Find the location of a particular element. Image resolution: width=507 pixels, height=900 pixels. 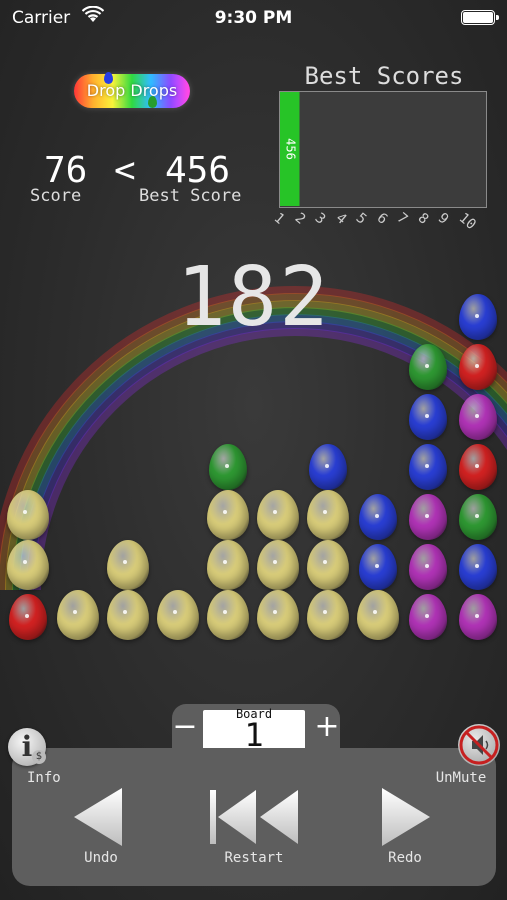

best-scores-plot: 456 is located at coordinates (290, 149).